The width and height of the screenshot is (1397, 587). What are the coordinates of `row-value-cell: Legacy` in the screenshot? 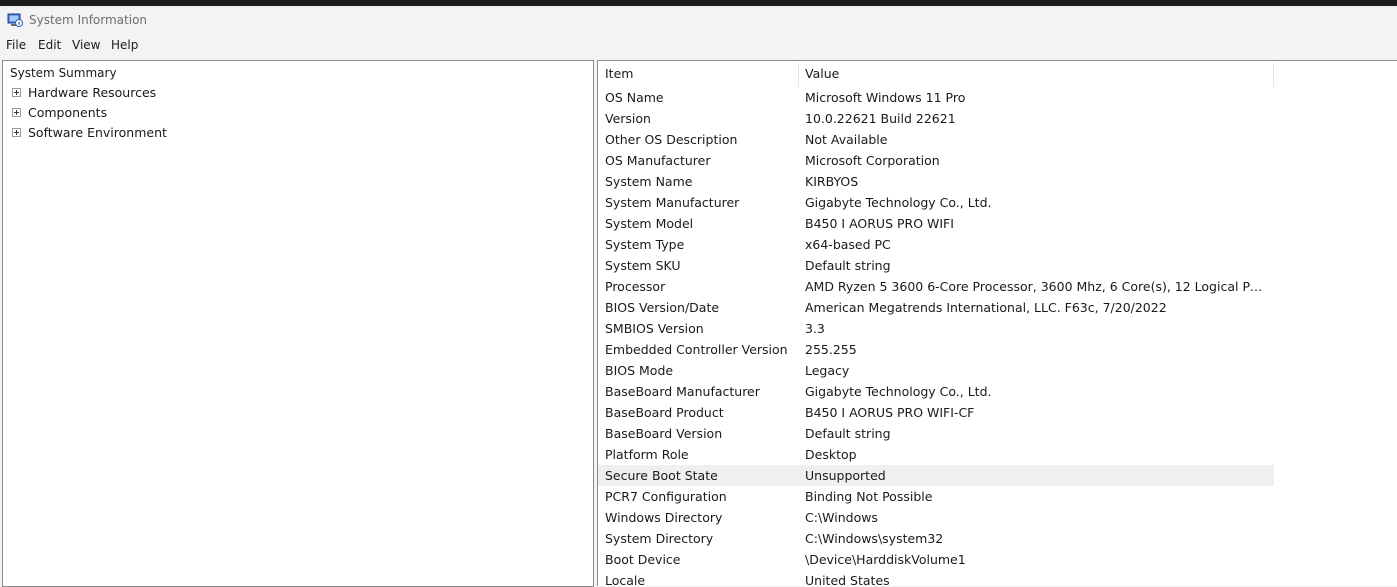 It's located at (827, 370).